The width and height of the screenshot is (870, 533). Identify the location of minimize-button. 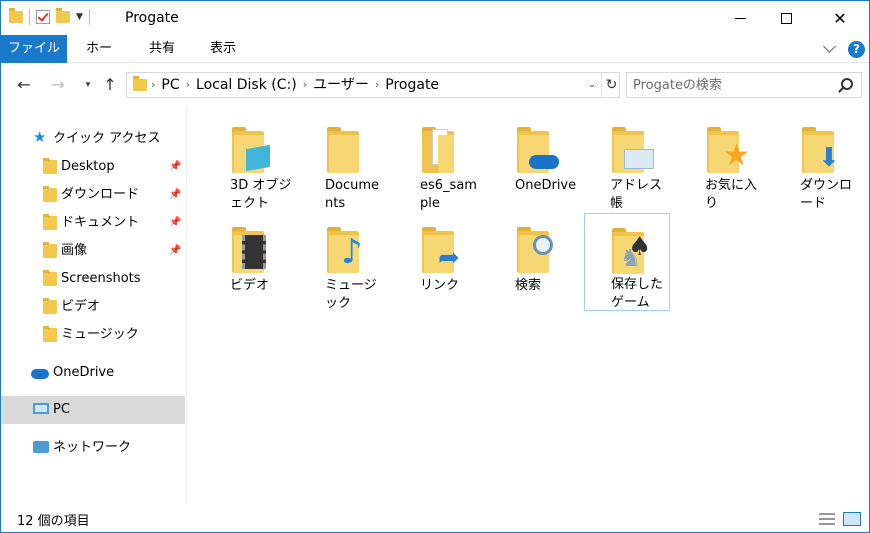
(740, 18).